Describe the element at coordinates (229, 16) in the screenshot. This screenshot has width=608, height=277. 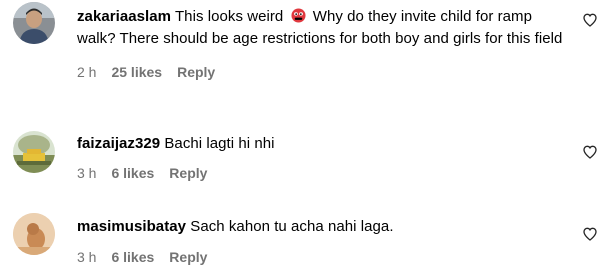
I see `comment-text-start: This looks weird` at that location.